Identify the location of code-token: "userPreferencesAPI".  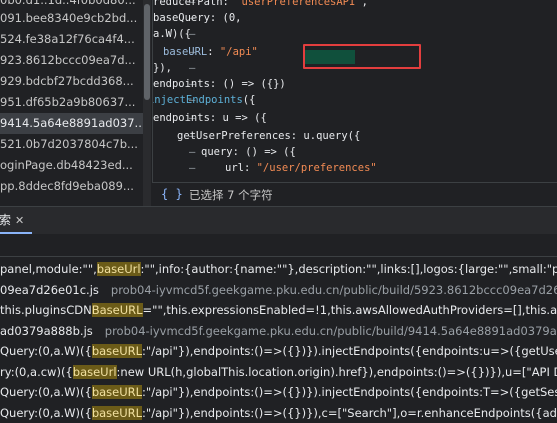
(298, 4).